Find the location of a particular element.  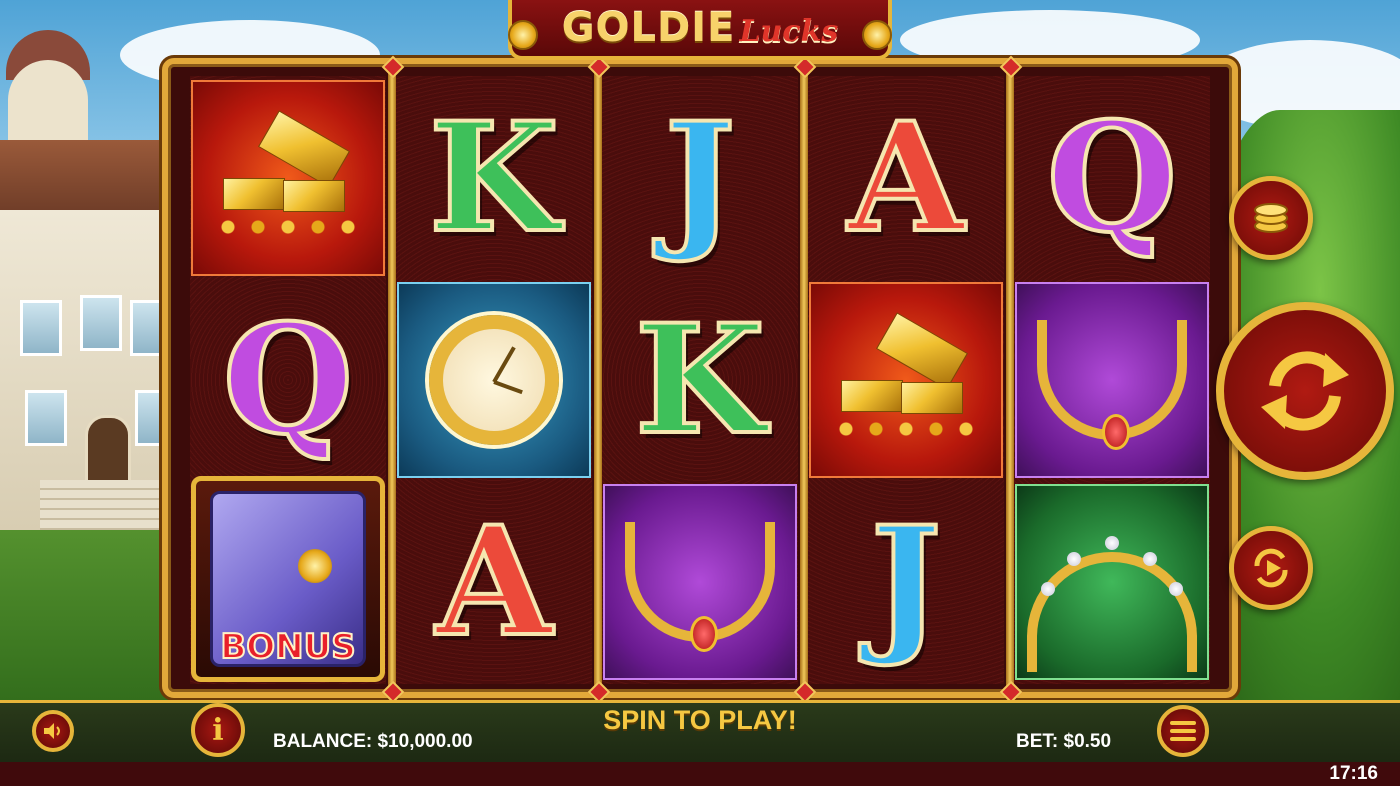

speaker-icon is located at coordinates (52, 731).